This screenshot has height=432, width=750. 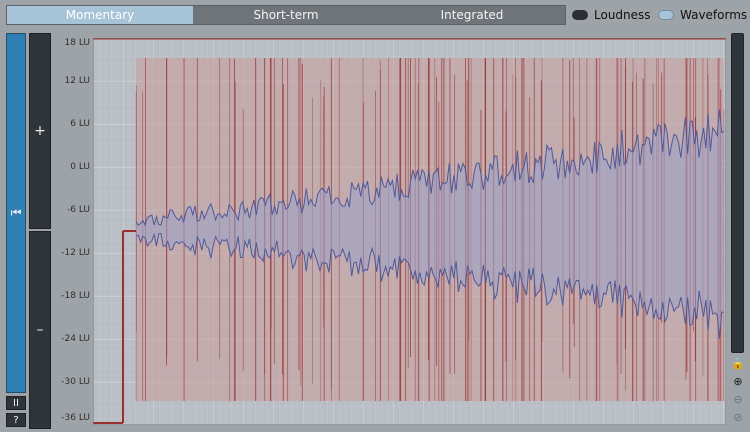 What do you see at coordinates (40, 131) in the screenshot?
I see `zoom-in-button: +` at bounding box center [40, 131].